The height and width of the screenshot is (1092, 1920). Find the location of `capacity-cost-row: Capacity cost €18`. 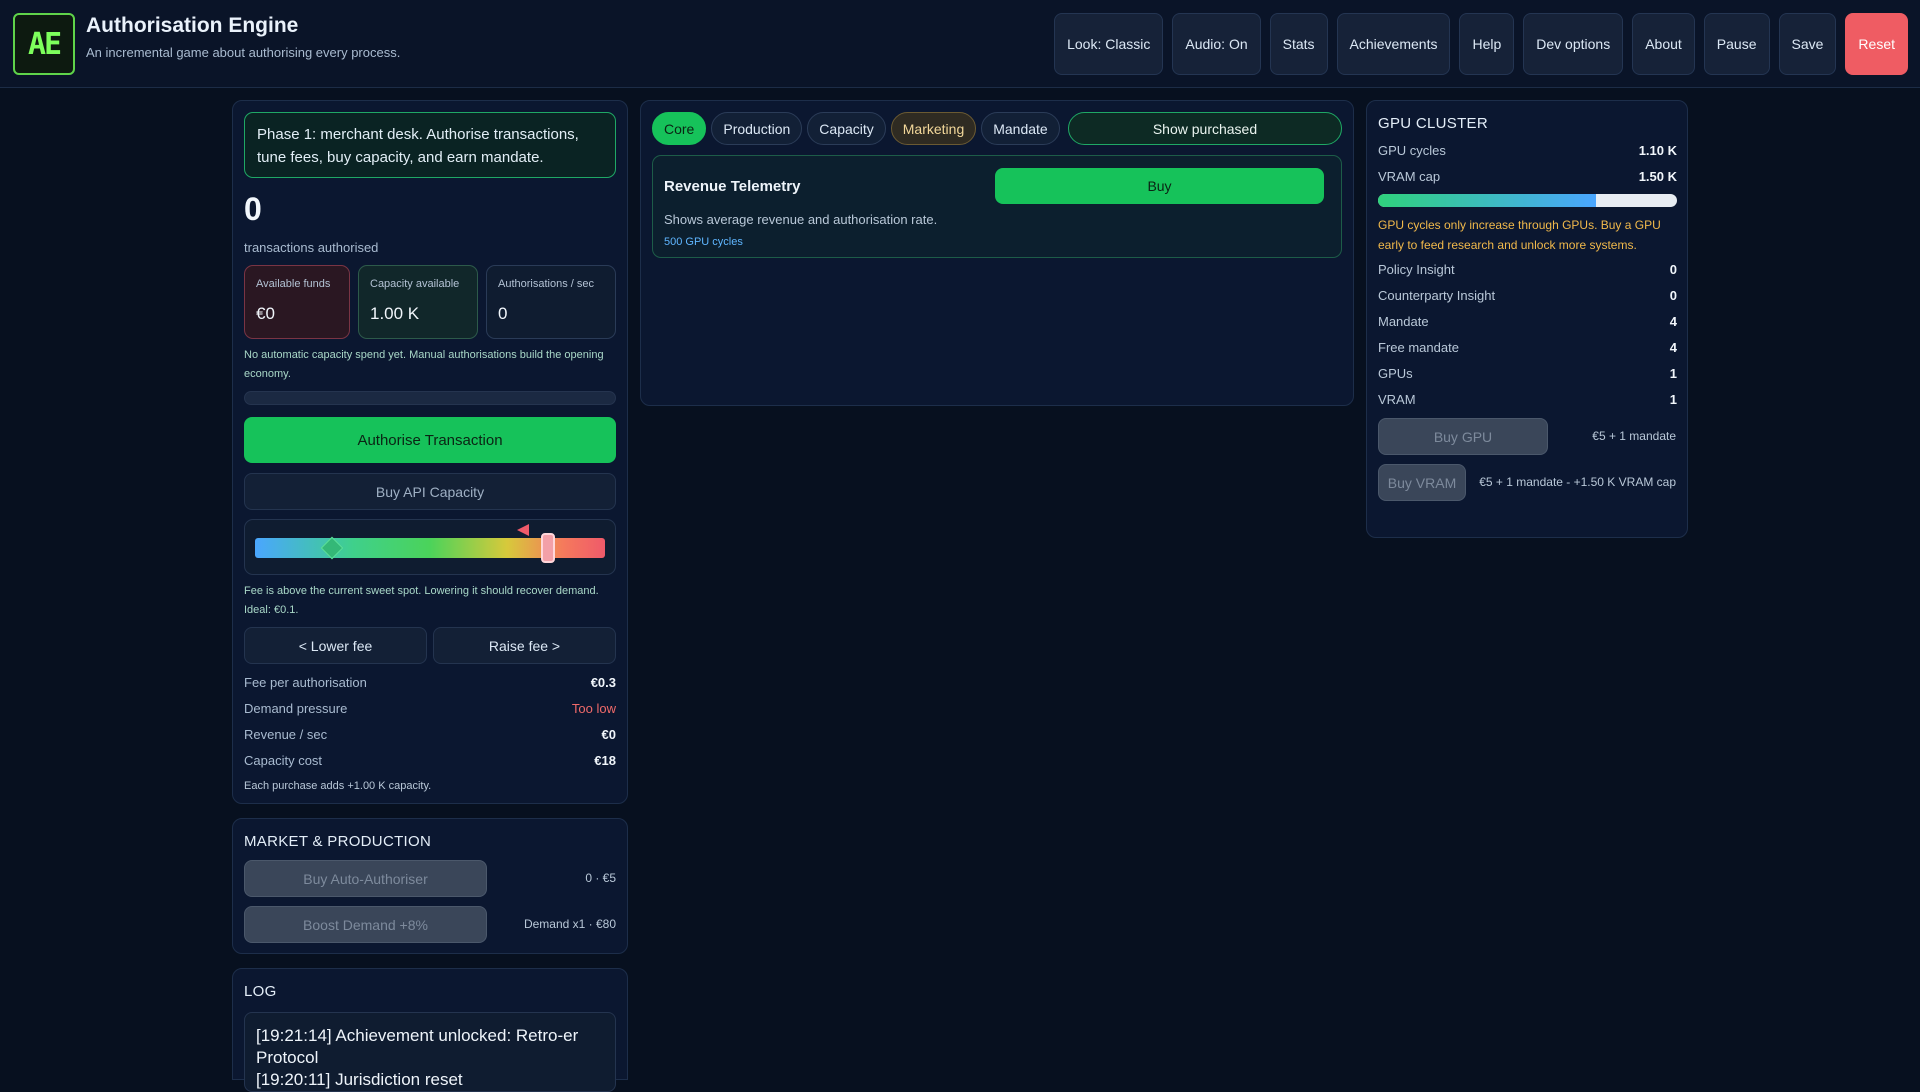

capacity-cost-row: Capacity cost €18 is located at coordinates (430, 760).